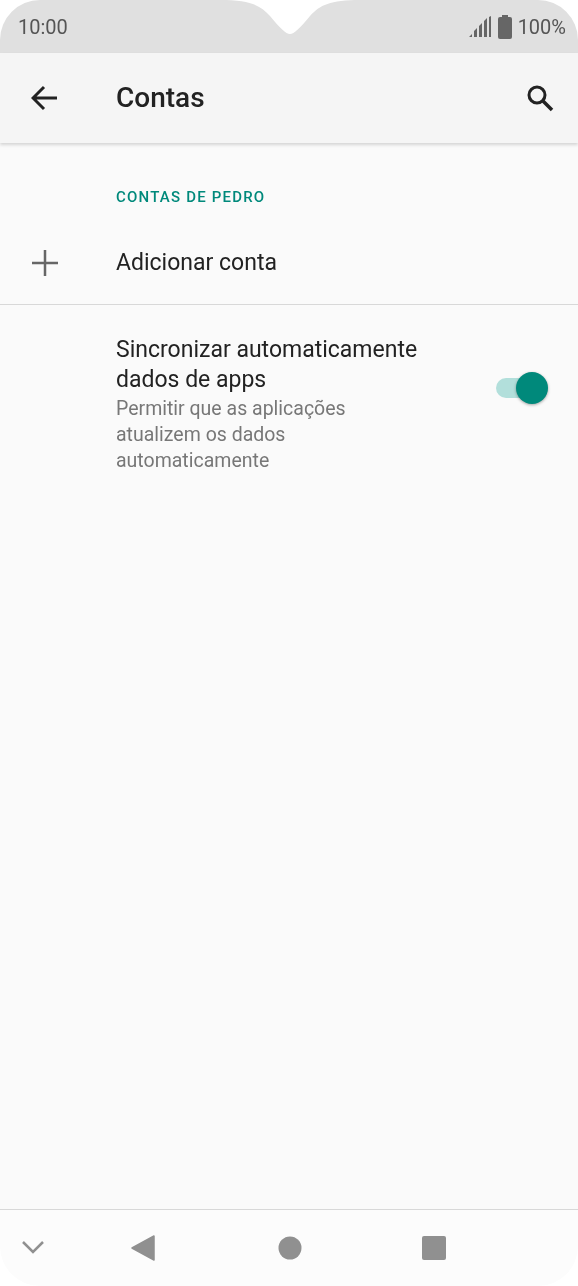 The height and width of the screenshot is (1286, 578). What do you see at coordinates (33, 1248) in the screenshot?
I see `chevron-down-icon` at bounding box center [33, 1248].